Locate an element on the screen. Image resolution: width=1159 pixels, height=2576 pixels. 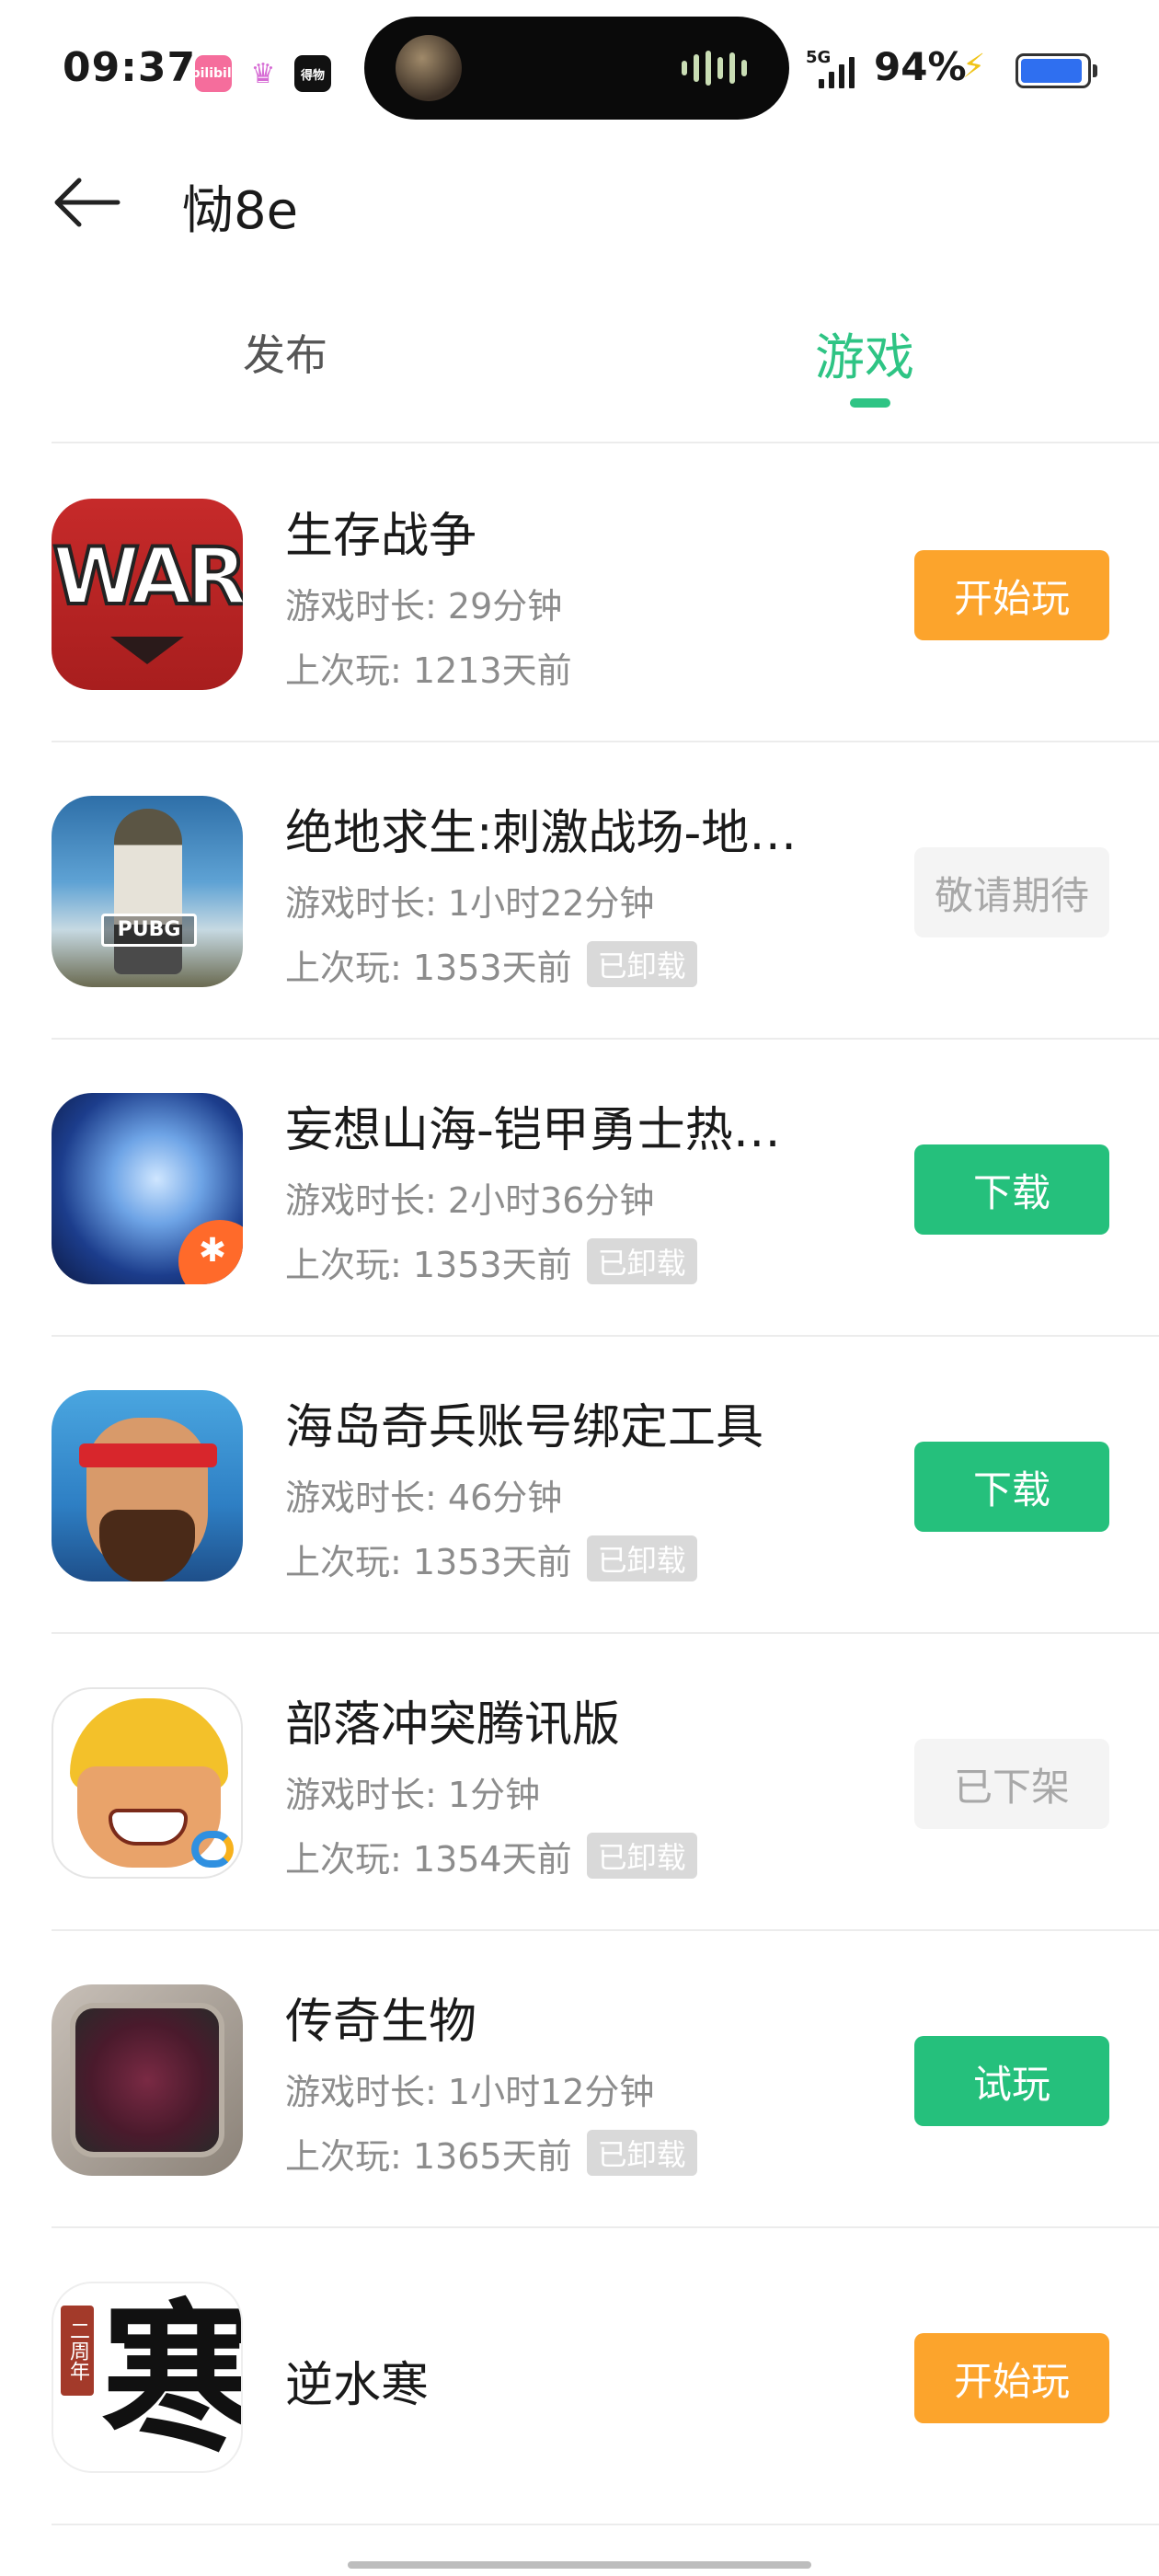
play-duration: 游戏时长: 1小时22分钟 is located at coordinates (470, 903).